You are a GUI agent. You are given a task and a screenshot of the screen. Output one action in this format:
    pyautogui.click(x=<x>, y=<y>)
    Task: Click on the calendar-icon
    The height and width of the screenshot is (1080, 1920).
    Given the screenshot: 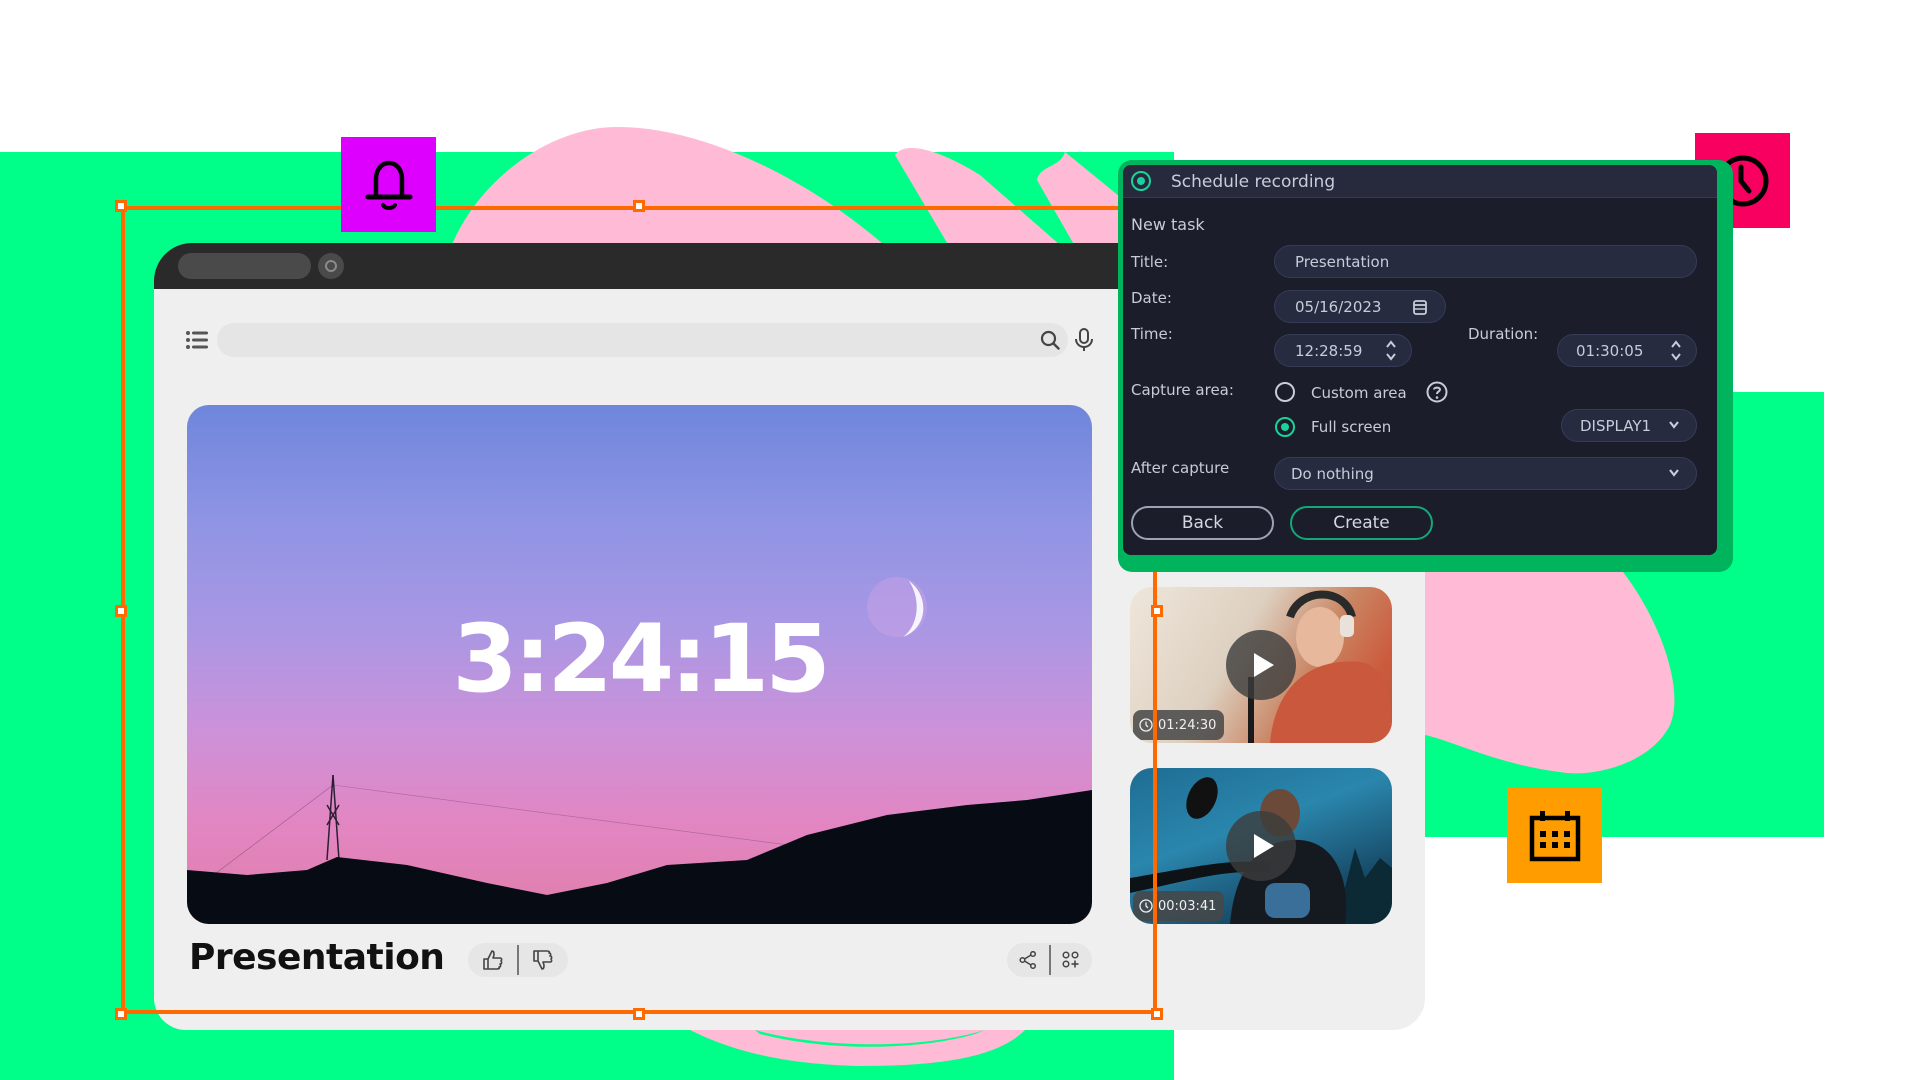 What is the action you would take?
    pyautogui.click(x=1554, y=835)
    